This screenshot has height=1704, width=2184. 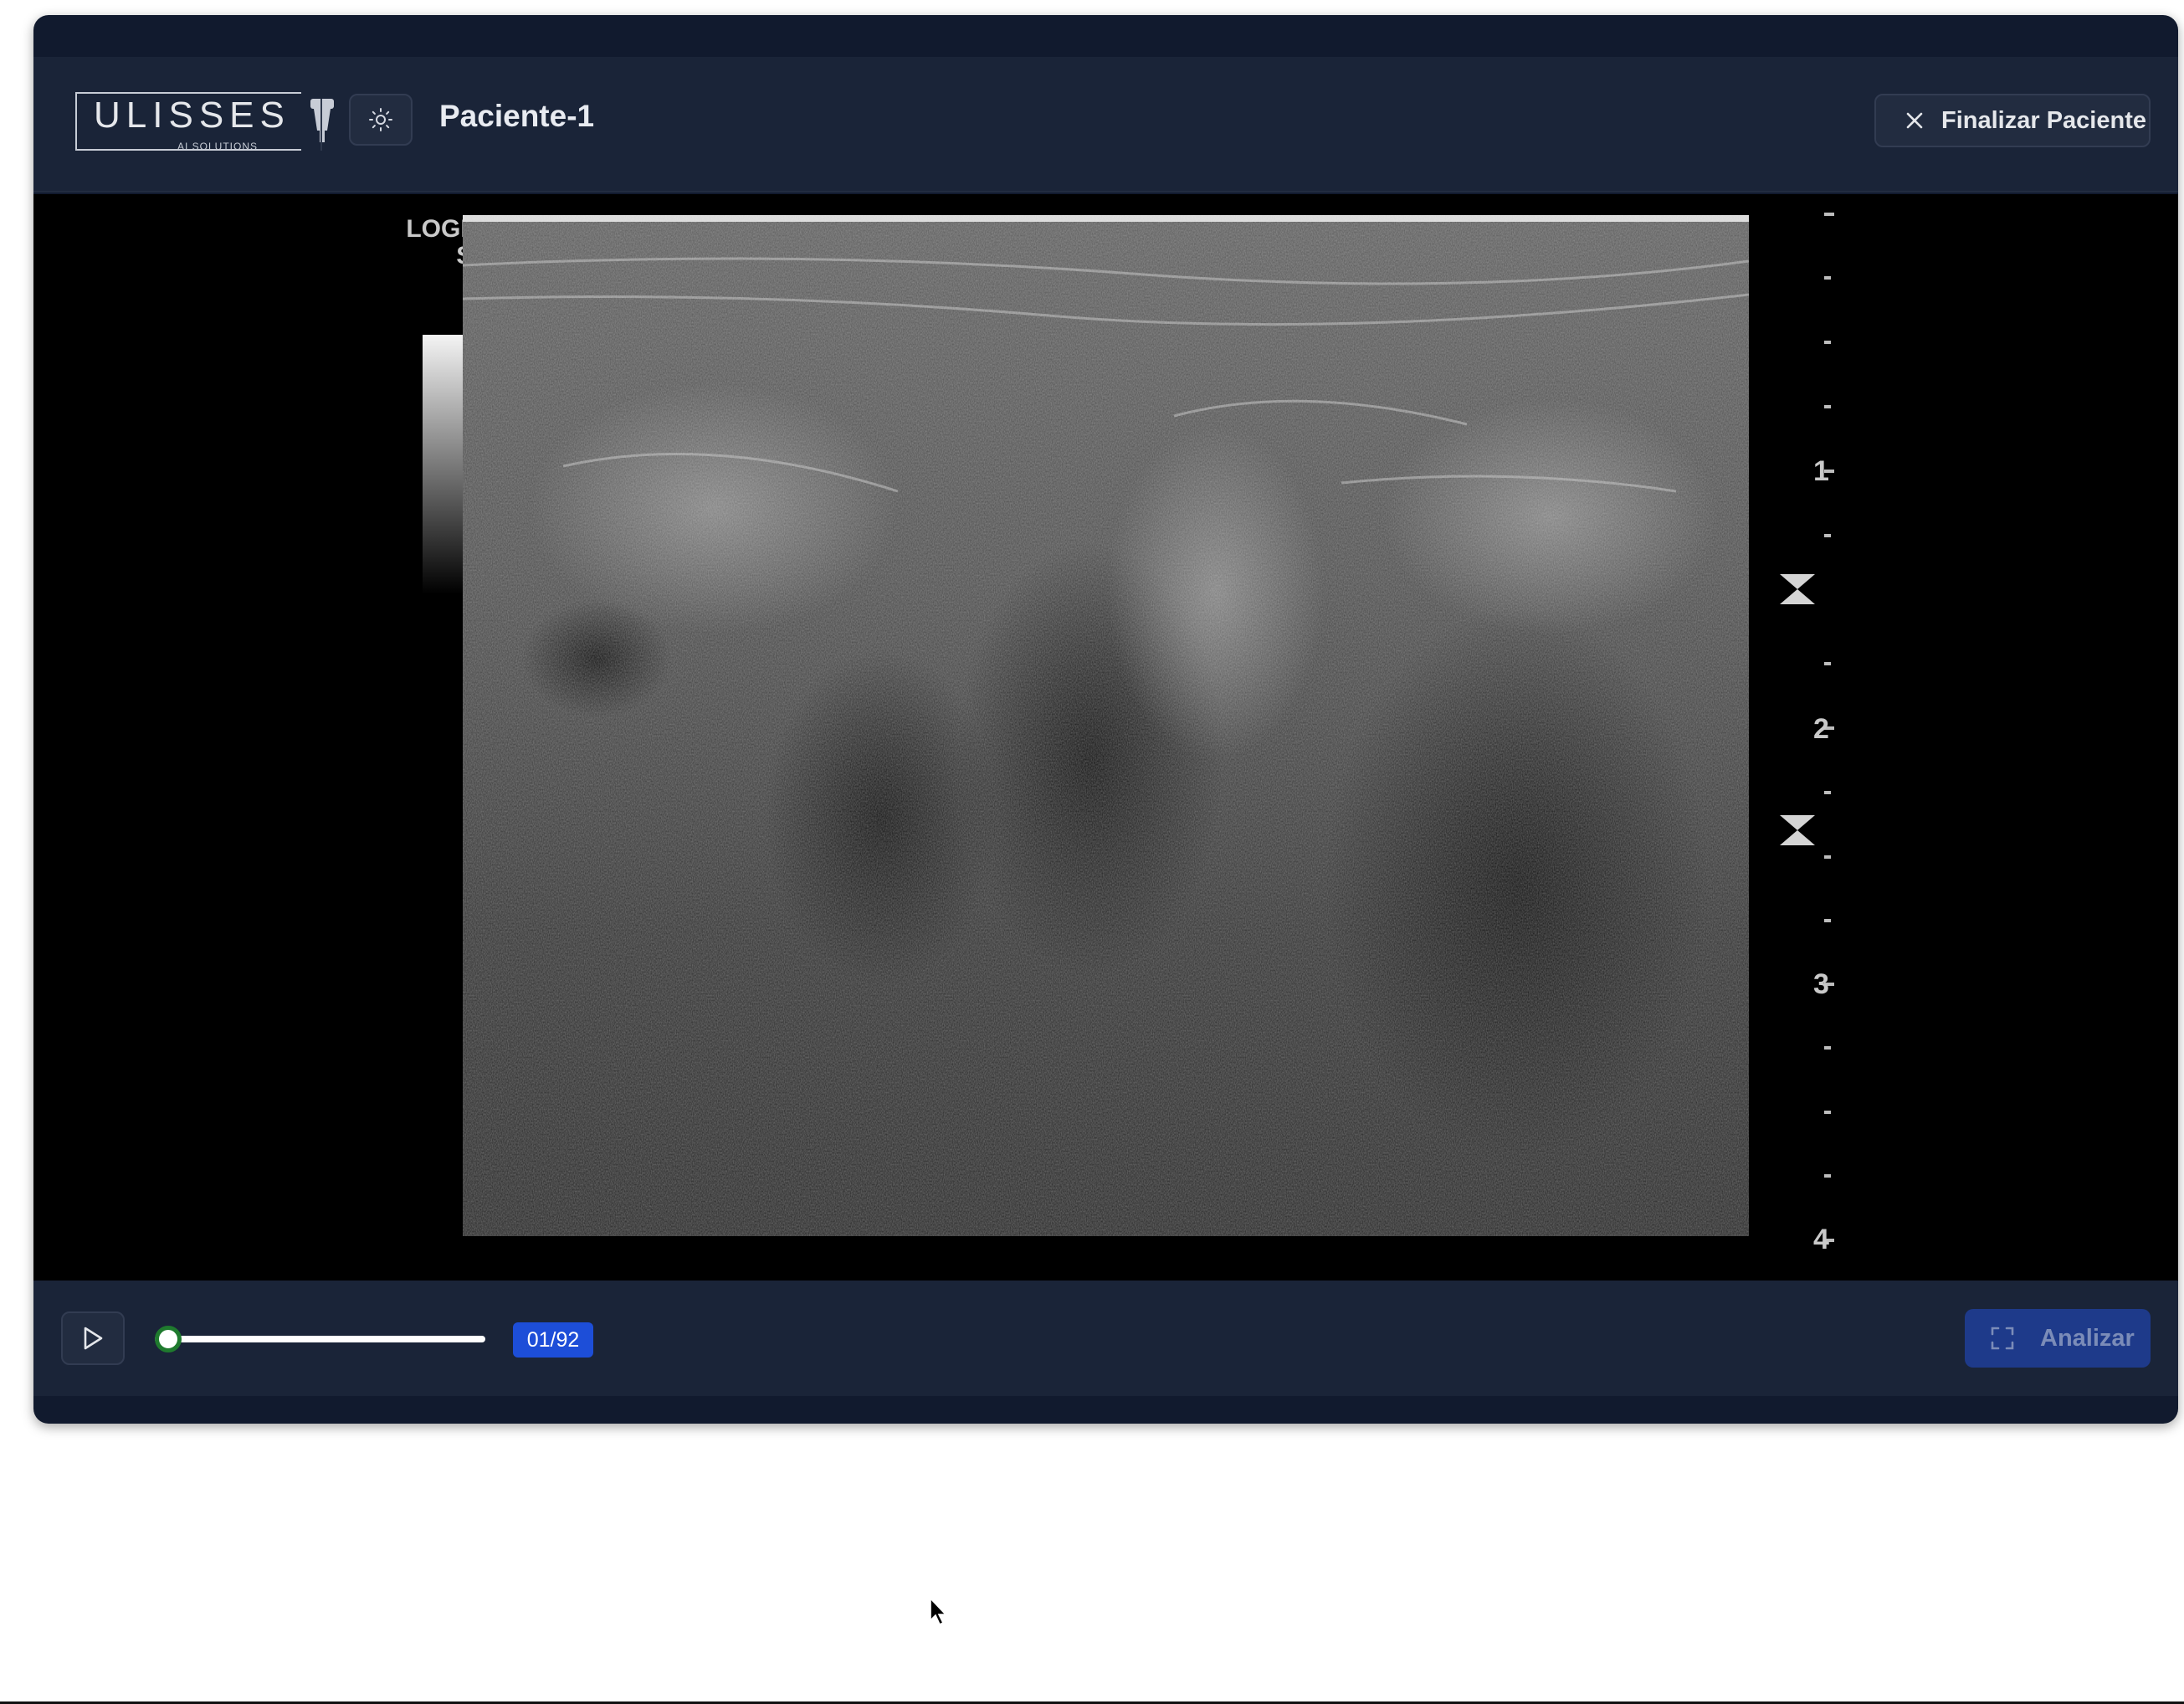 What do you see at coordinates (2088, 1338) in the screenshot?
I see `analyze-label: Analizar` at bounding box center [2088, 1338].